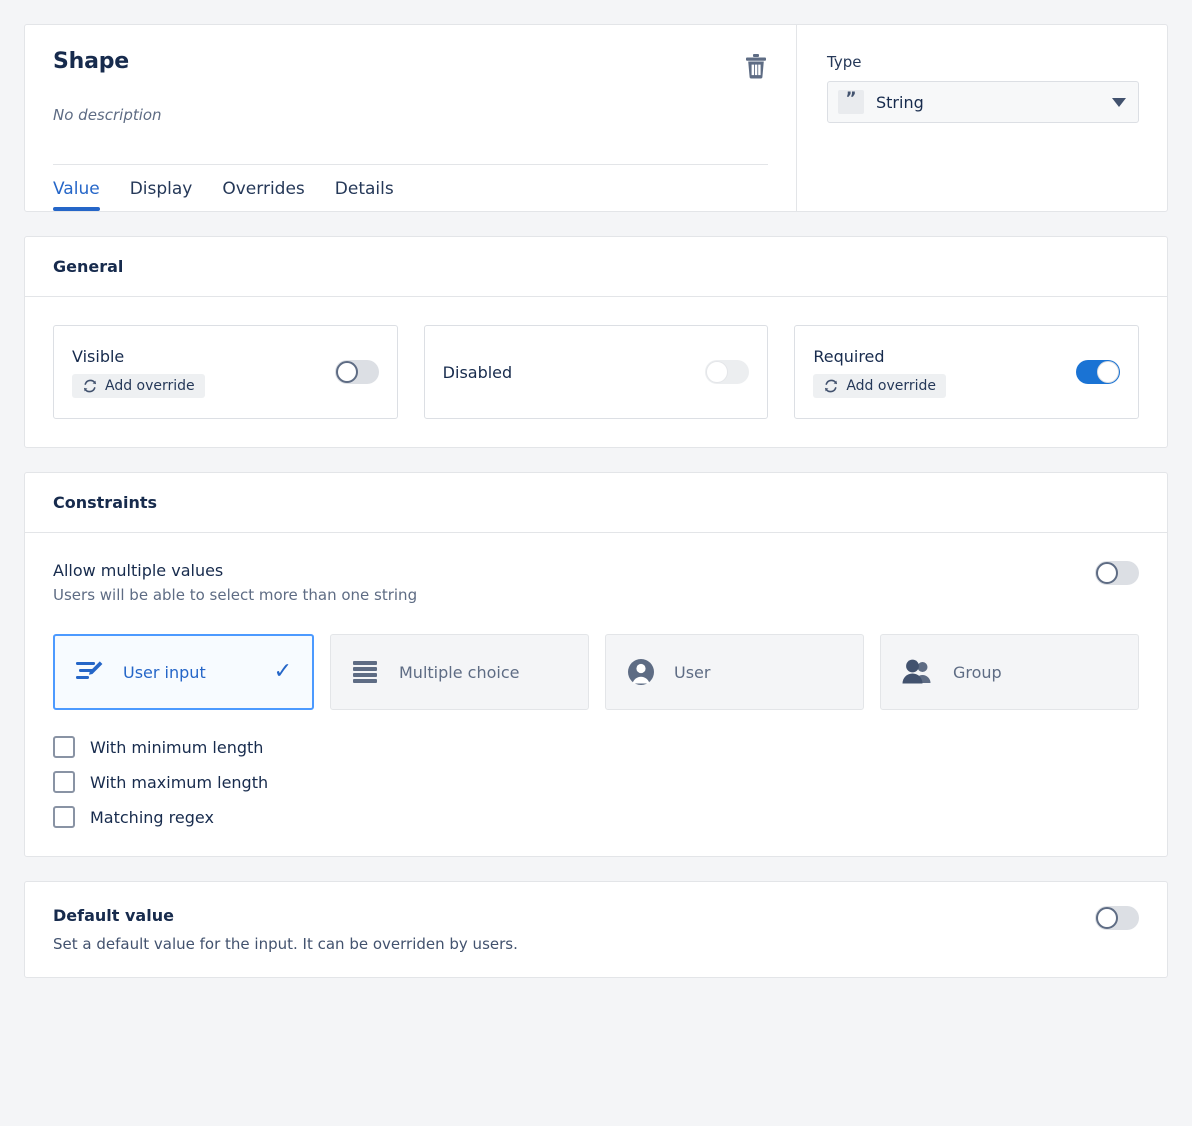  Describe the element at coordinates (366, 672) in the screenshot. I see `list-lines-icon` at that location.